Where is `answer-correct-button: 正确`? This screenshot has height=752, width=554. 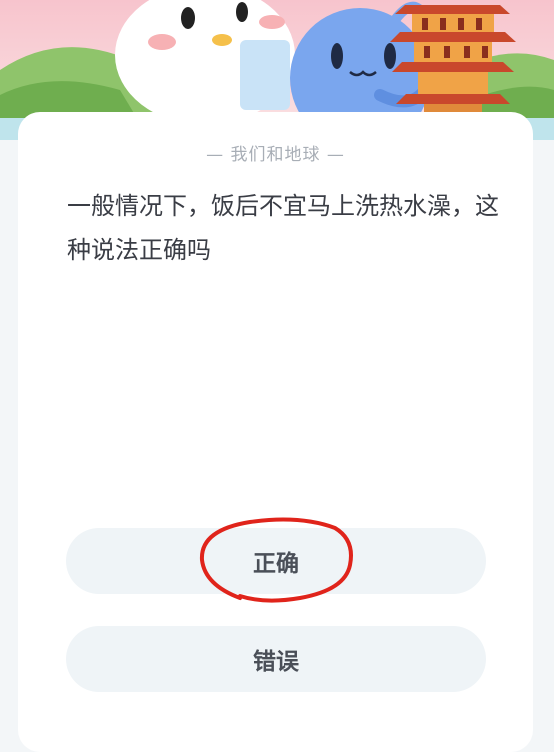 answer-correct-button: 正确 is located at coordinates (276, 561).